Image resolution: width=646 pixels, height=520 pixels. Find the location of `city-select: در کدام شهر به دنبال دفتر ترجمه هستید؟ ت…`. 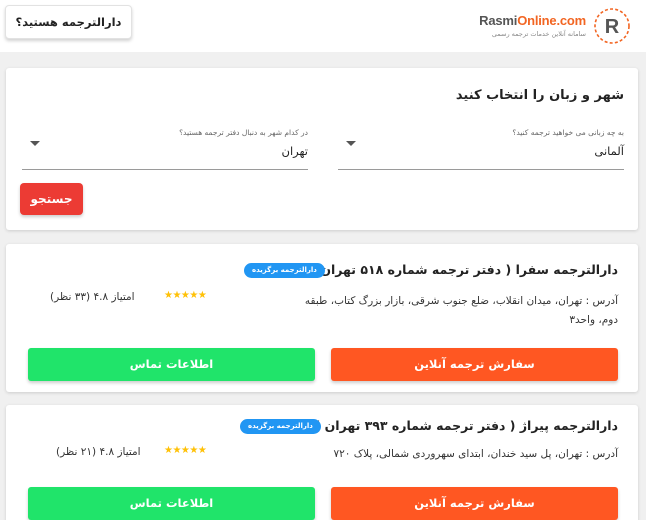

city-select: در کدام شهر به دنبال دفتر ترجمه هستید؟ ت… is located at coordinates (165, 146).